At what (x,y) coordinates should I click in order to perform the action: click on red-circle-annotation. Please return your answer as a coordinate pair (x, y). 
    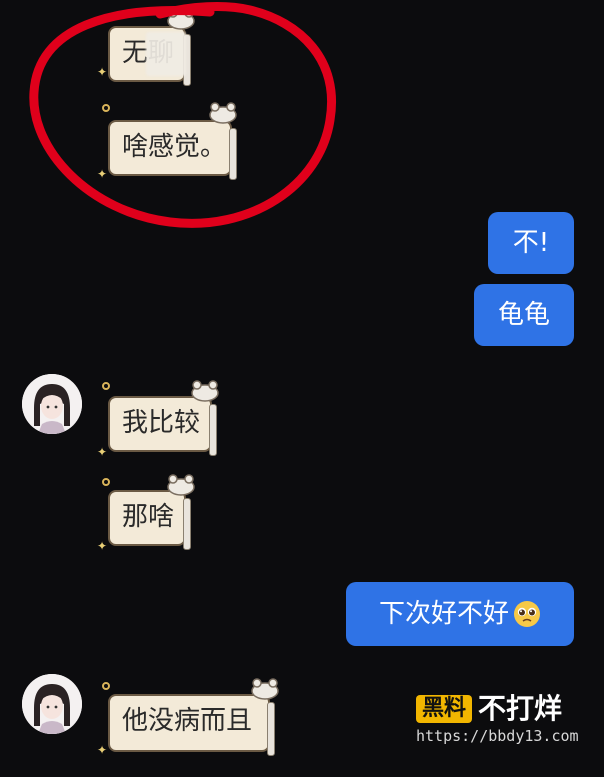
    Looking at the image, I should click on (182, 115).